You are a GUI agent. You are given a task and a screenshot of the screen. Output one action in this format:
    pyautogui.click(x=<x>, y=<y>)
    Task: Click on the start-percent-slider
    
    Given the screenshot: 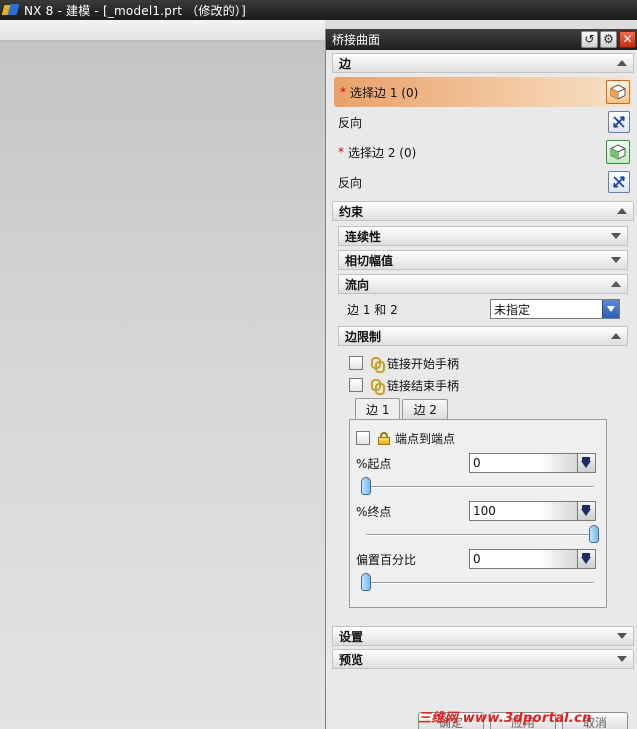 What is the action you would take?
    pyautogui.click(x=479, y=487)
    